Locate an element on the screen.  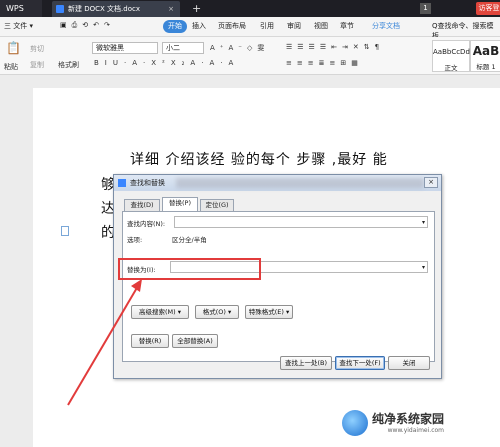
watermark-title: 纯净系统家园 is located at coordinates (408, 419).